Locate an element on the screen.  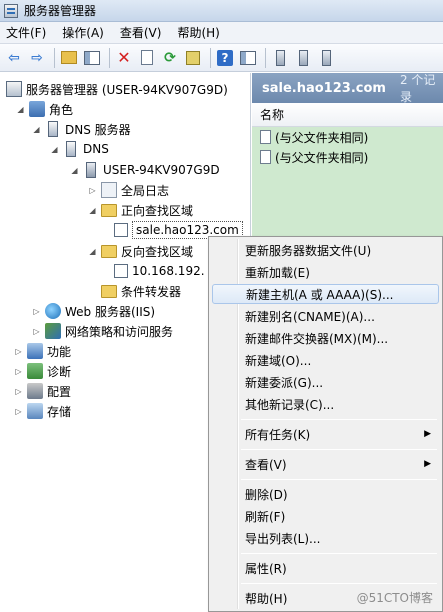
tree-dns-server-label: DNS 服务器 is located at coordinates (98, 129).